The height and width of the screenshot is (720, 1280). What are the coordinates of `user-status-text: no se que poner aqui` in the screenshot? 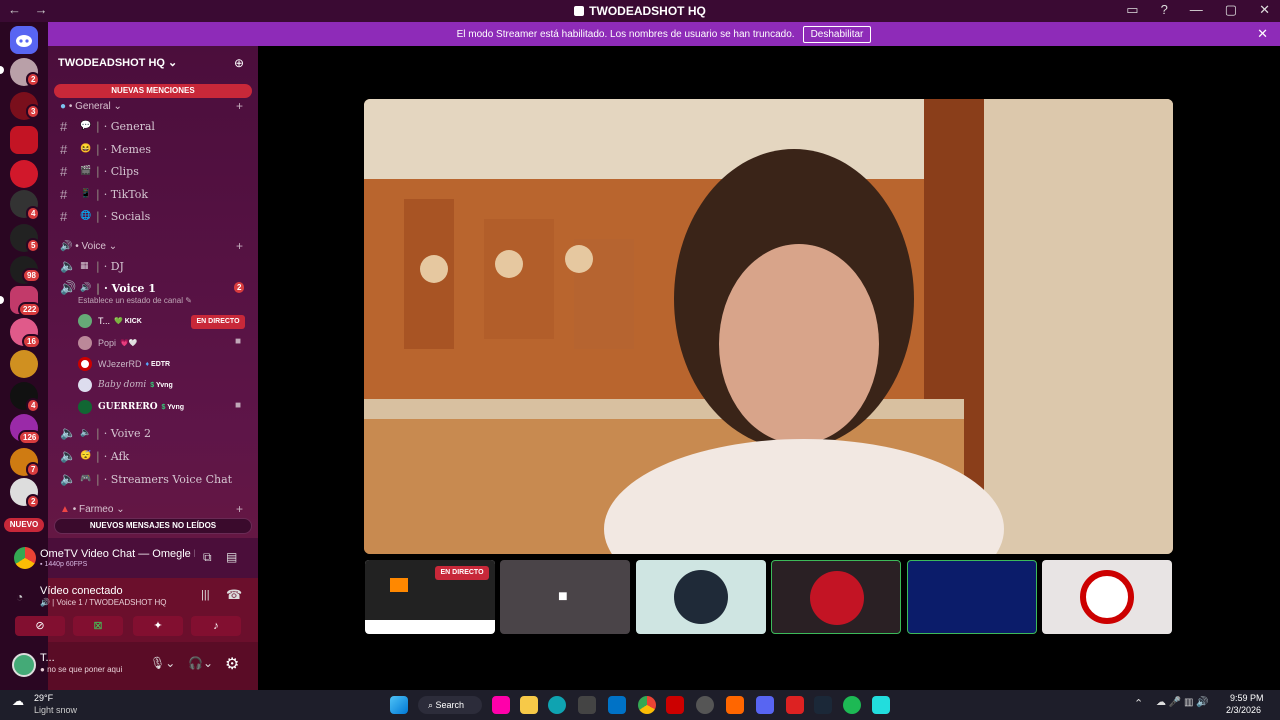 It's located at (85, 669).